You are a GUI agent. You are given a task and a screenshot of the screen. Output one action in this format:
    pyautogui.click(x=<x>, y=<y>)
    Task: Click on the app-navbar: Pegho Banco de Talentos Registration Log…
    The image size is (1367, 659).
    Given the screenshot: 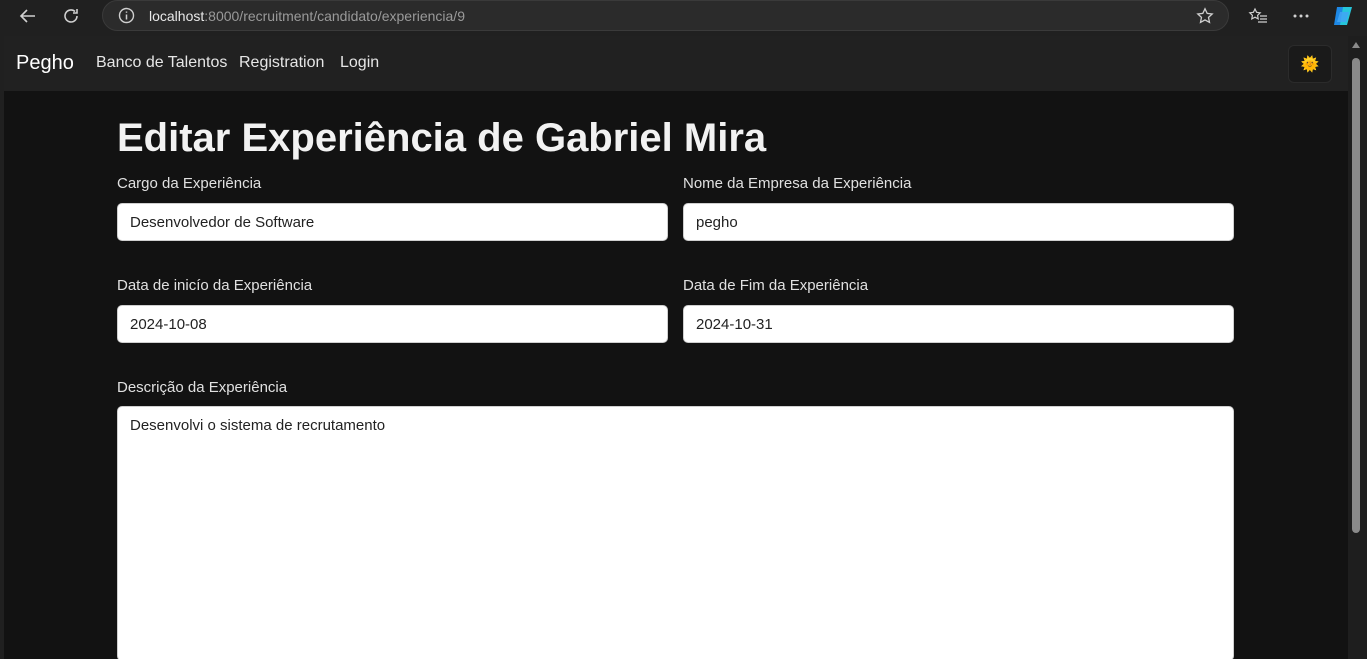 What is the action you would take?
    pyautogui.click(x=676, y=63)
    